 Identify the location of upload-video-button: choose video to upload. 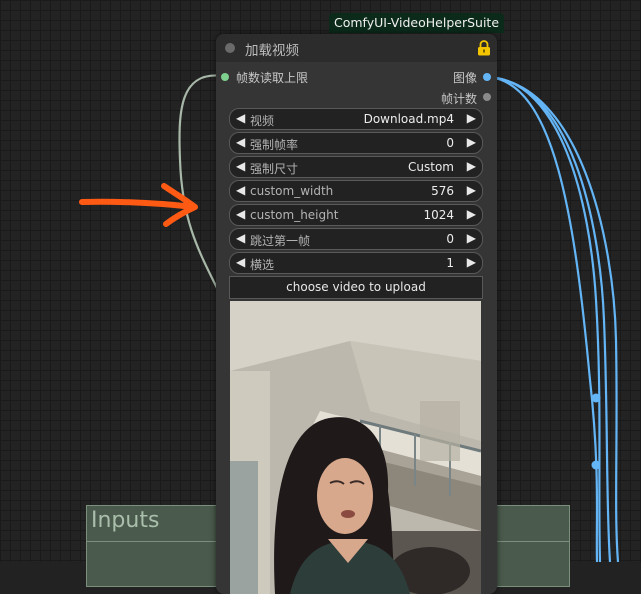
(356, 287).